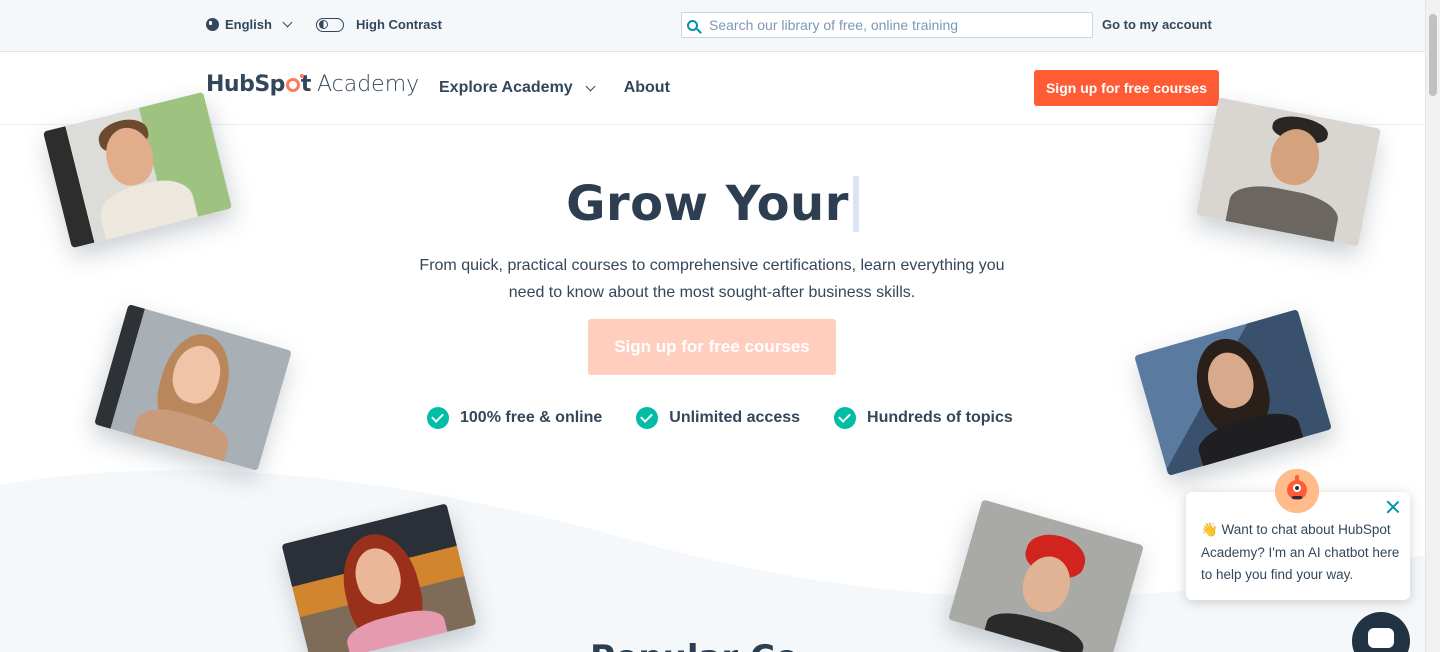  Describe the element at coordinates (1157, 24) in the screenshot. I see `go-to-account-link: Go to my account` at that location.